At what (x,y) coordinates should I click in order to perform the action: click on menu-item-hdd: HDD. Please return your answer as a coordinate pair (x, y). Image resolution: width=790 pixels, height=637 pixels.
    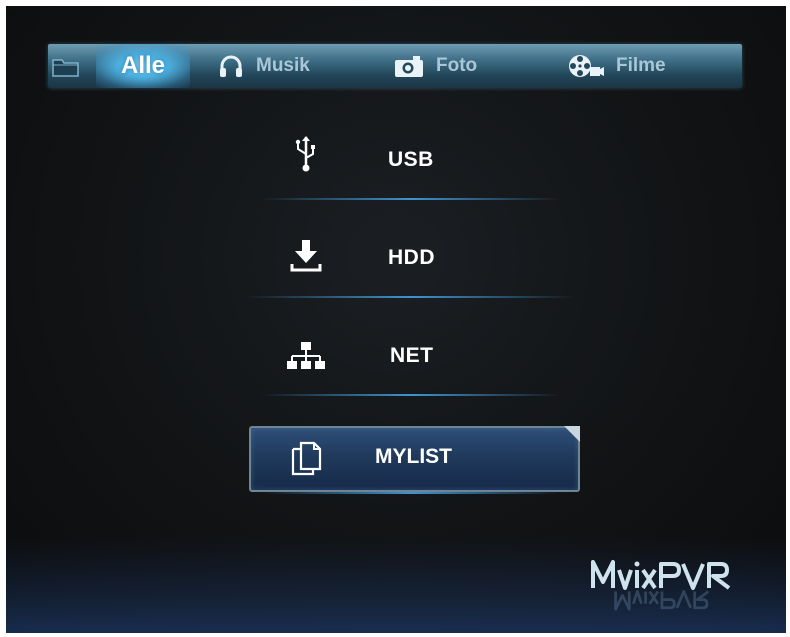
    Looking at the image, I should click on (396, 258).